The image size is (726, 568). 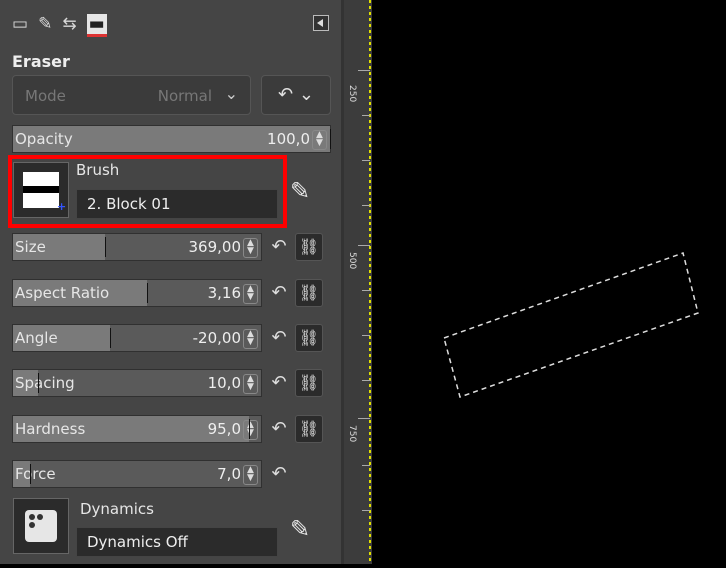 What do you see at coordinates (358, 282) in the screenshot?
I see `vertical-ruler: 250 500 750` at bounding box center [358, 282].